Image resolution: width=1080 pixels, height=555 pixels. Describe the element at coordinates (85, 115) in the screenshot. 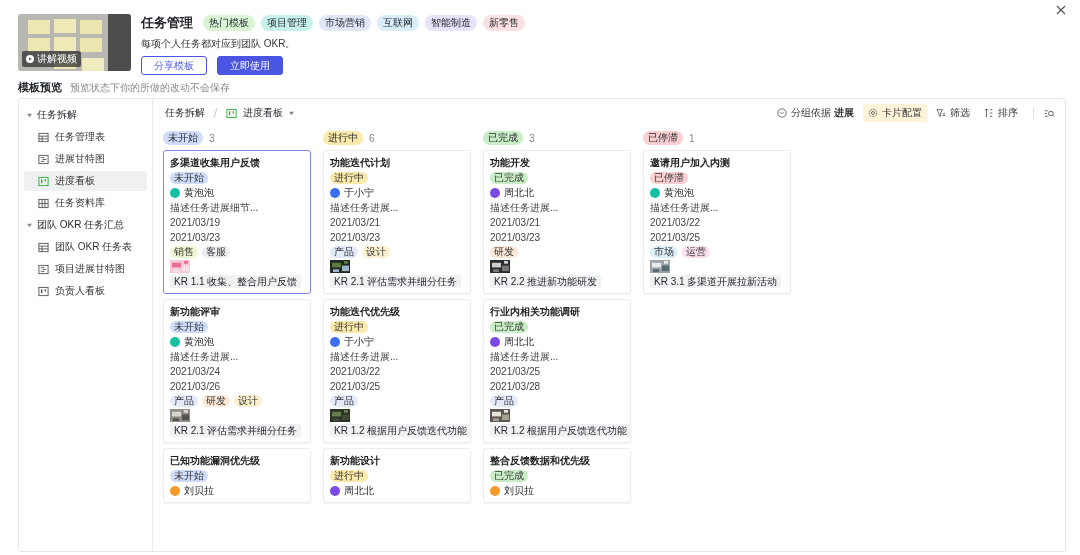

I see `sidebar-group: 任务拆解` at that location.